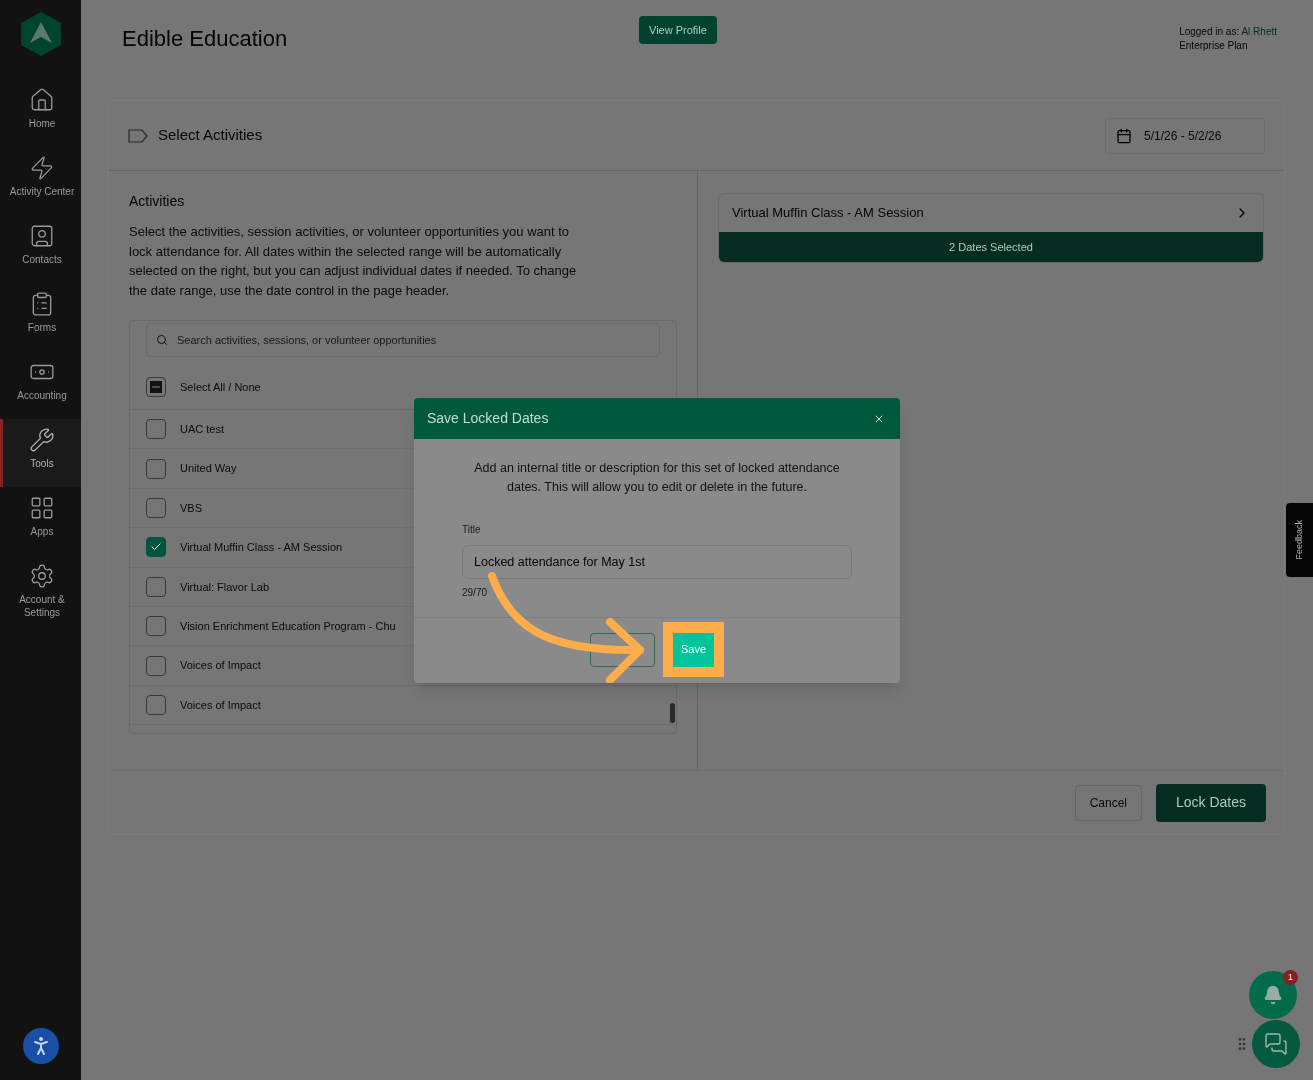 This screenshot has width=1313, height=1080. What do you see at coordinates (205, 39) in the screenshot?
I see `page-title: Edible Education` at bounding box center [205, 39].